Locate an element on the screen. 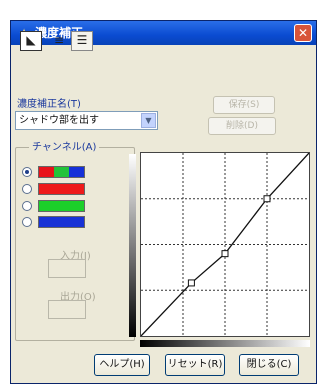 This screenshot has width=325, height=388. reset-button: リセット(R) is located at coordinates (195, 365).